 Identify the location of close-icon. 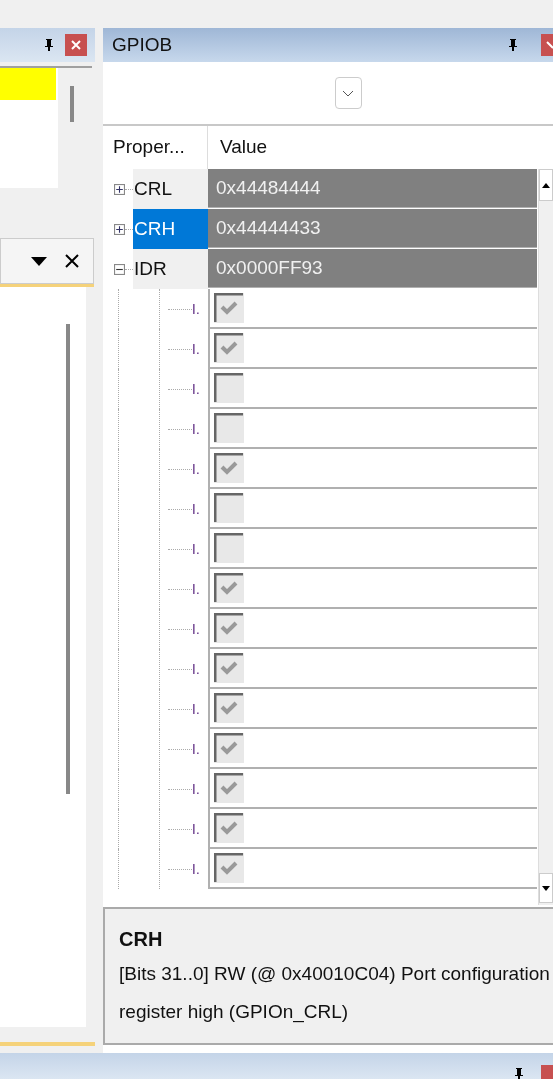
(72, 261).